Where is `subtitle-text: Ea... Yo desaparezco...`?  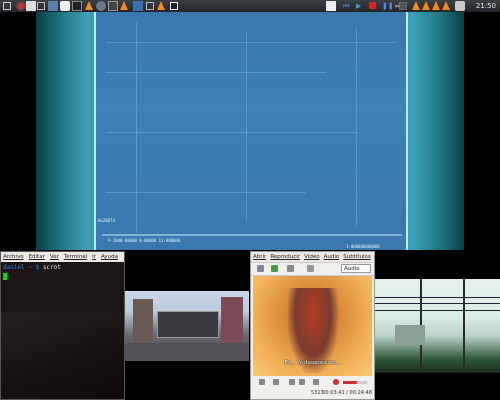 subtitle-text: Ea... Yo desaparezco... is located at coordinates (312, 363).